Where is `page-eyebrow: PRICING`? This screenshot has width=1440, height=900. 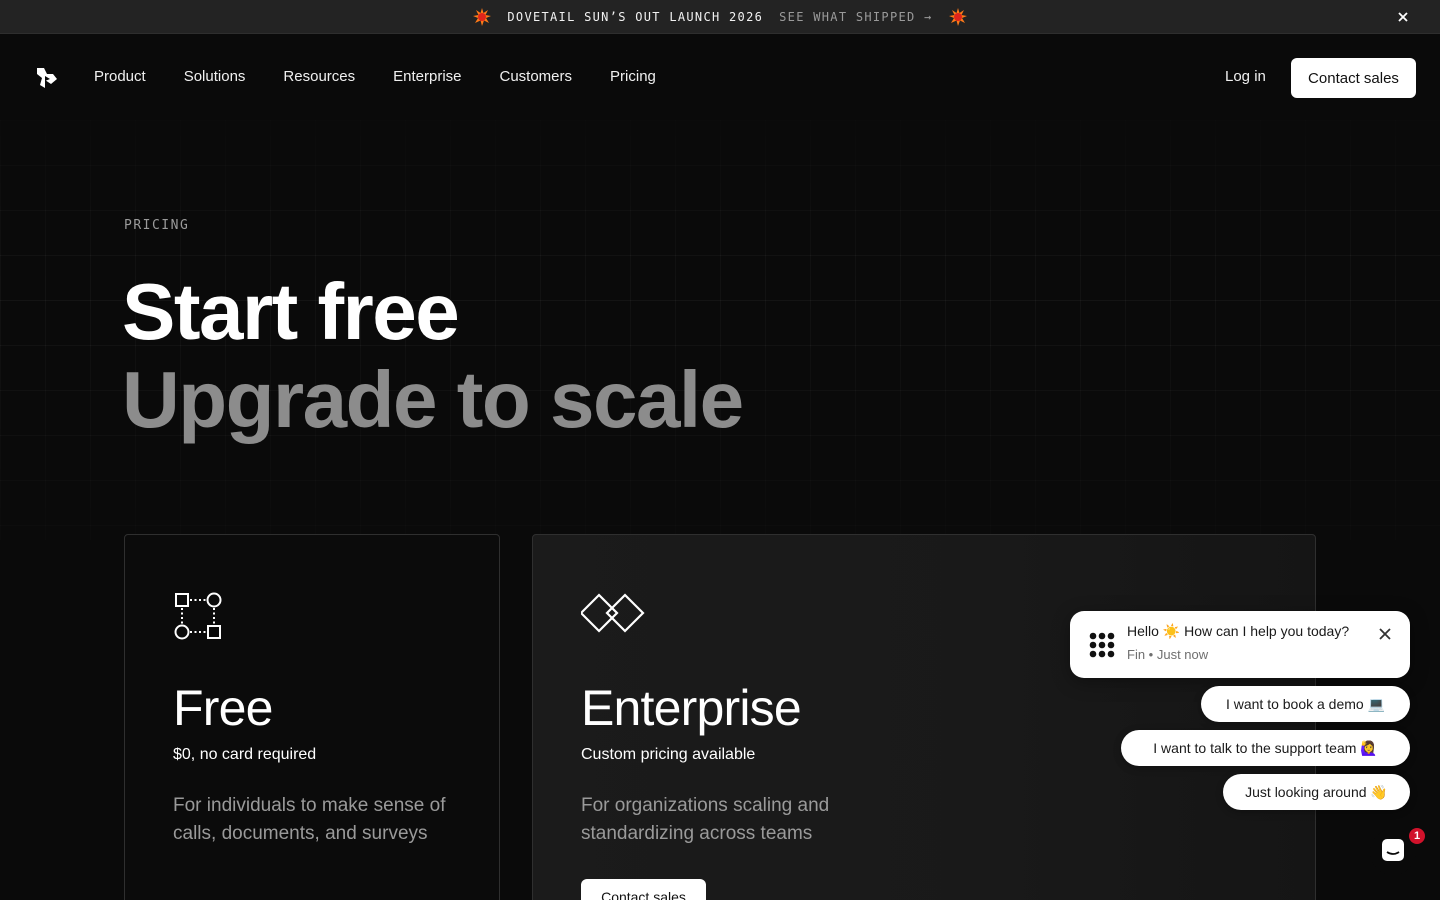
page-eyebrow: PRICING is located at coordinates (157, 225).